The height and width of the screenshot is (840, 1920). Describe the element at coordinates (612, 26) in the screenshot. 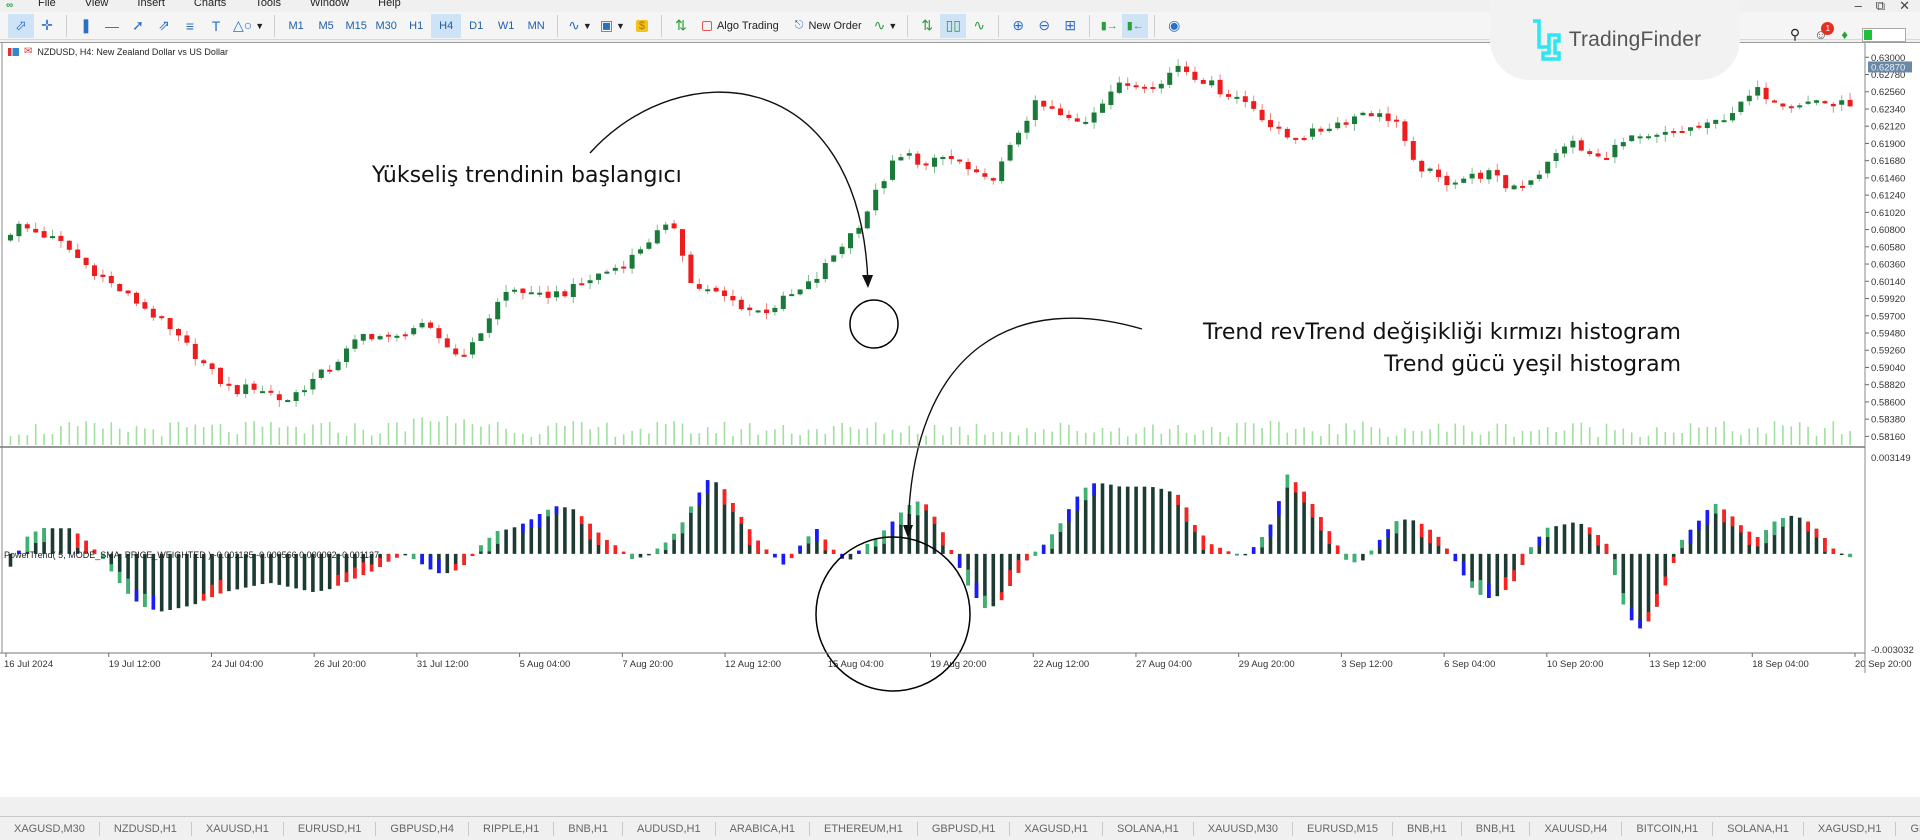

I see `template-button: ▣ ▼` at that location.